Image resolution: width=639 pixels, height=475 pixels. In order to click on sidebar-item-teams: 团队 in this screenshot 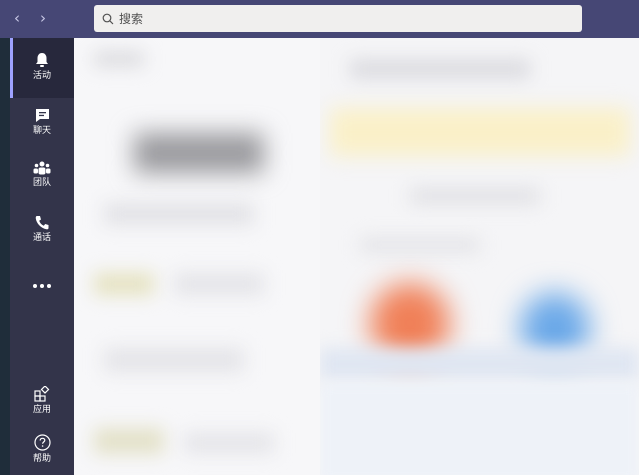, I will do `click(42, 175)`.